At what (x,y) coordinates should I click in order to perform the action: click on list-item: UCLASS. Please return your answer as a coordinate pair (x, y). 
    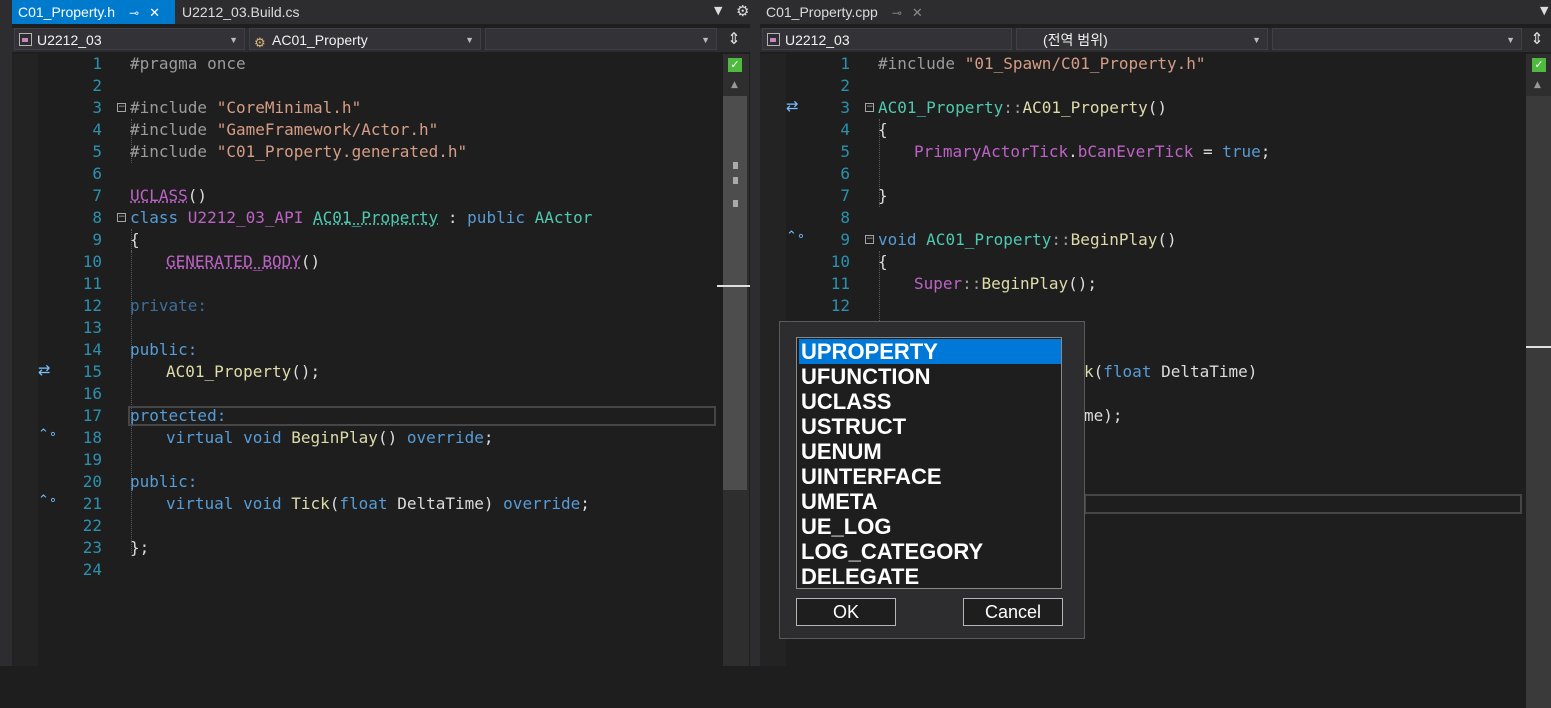
    Looking at the image, I should click on (930, 401).